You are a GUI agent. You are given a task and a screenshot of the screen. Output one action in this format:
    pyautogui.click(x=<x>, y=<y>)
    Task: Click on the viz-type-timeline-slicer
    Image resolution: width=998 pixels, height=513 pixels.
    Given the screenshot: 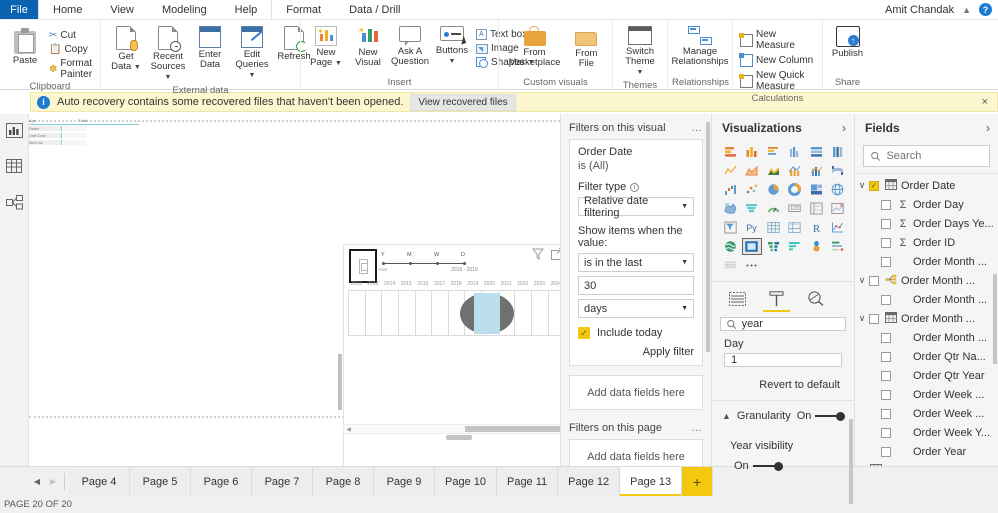 What is the action you would take?
    pyautogui.click(x=751, y=246)
    